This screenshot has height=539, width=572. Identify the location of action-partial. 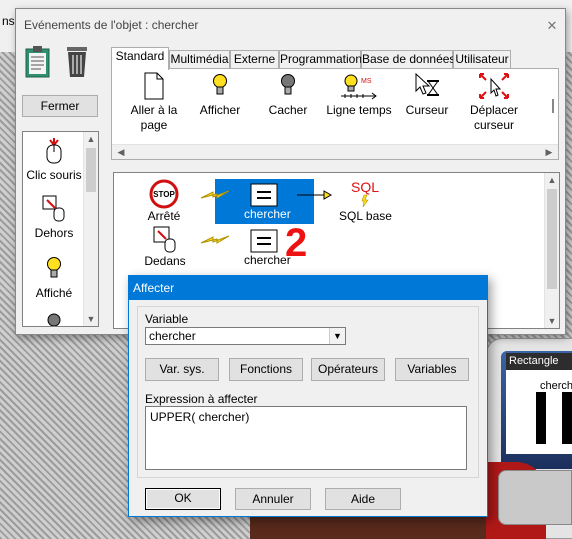
(556, 106).